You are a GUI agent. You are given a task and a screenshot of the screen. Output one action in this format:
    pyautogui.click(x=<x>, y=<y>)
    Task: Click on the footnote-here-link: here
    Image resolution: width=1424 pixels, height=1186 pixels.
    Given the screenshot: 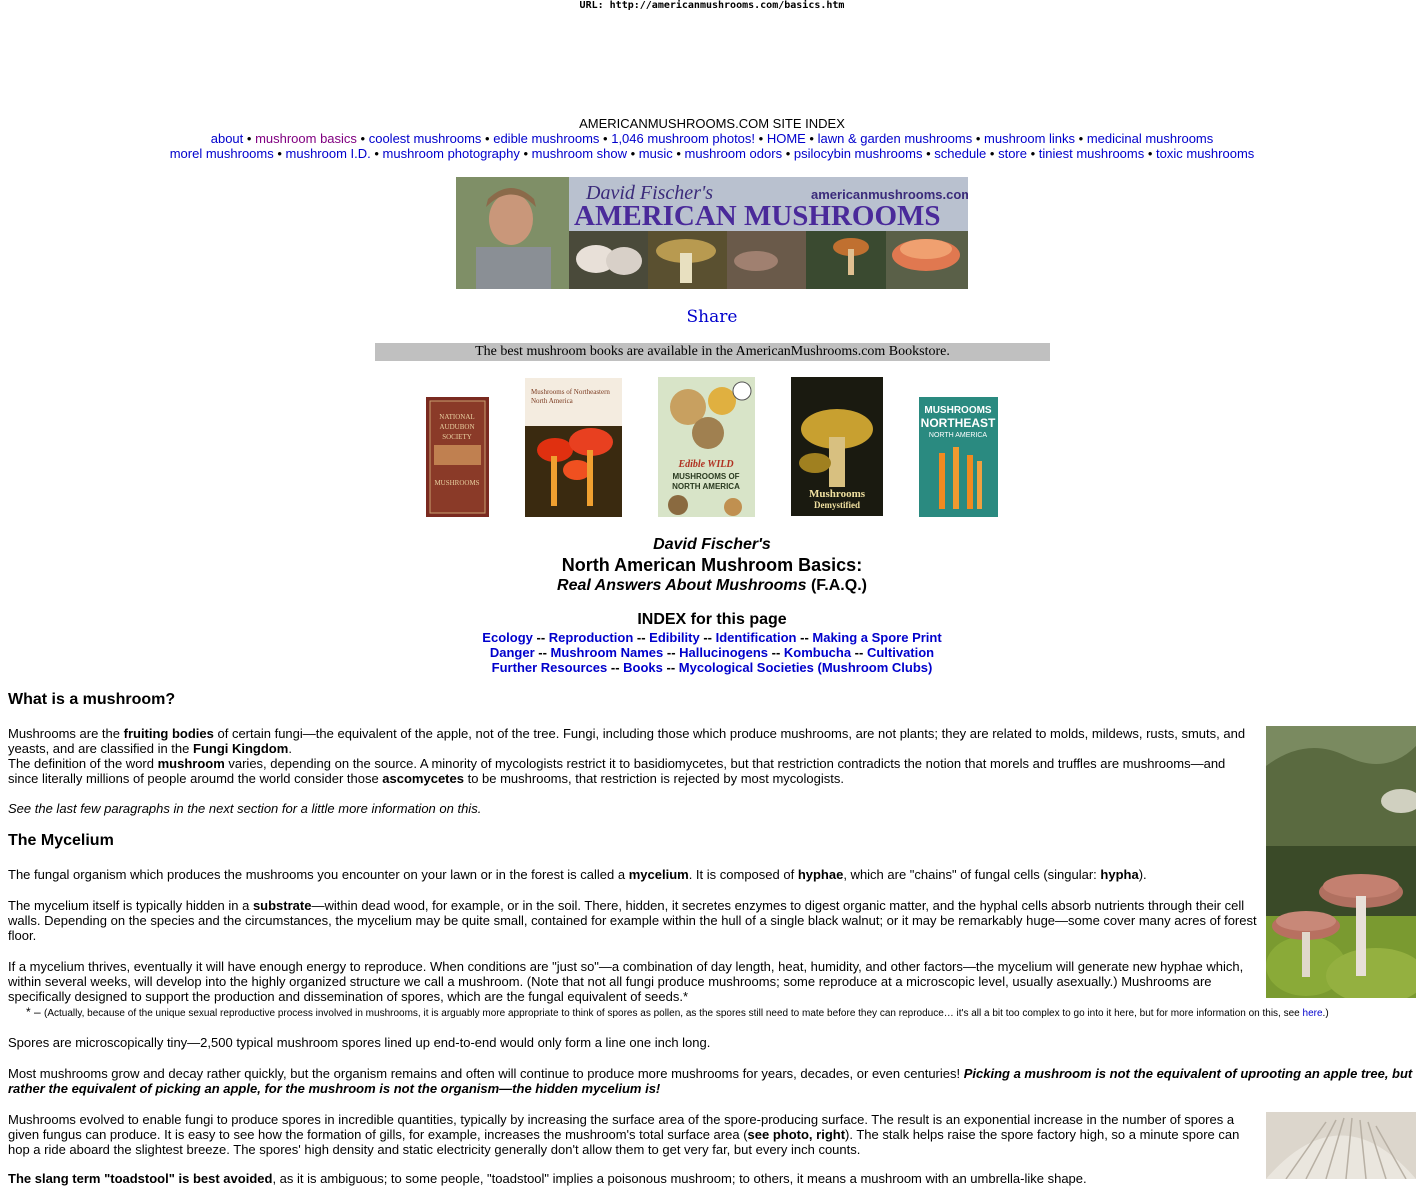 What is the action you would take?
    pyautogui.click(x=1313, y=1013)
    